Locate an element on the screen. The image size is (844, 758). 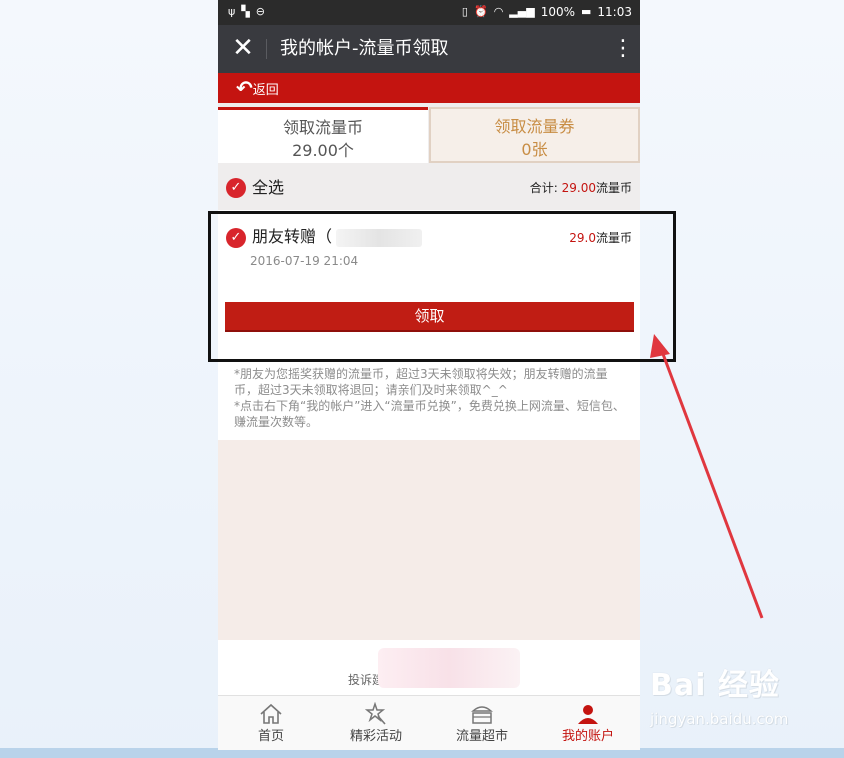
tab-label: 领取流量券 is located at coordinates (534, 126).